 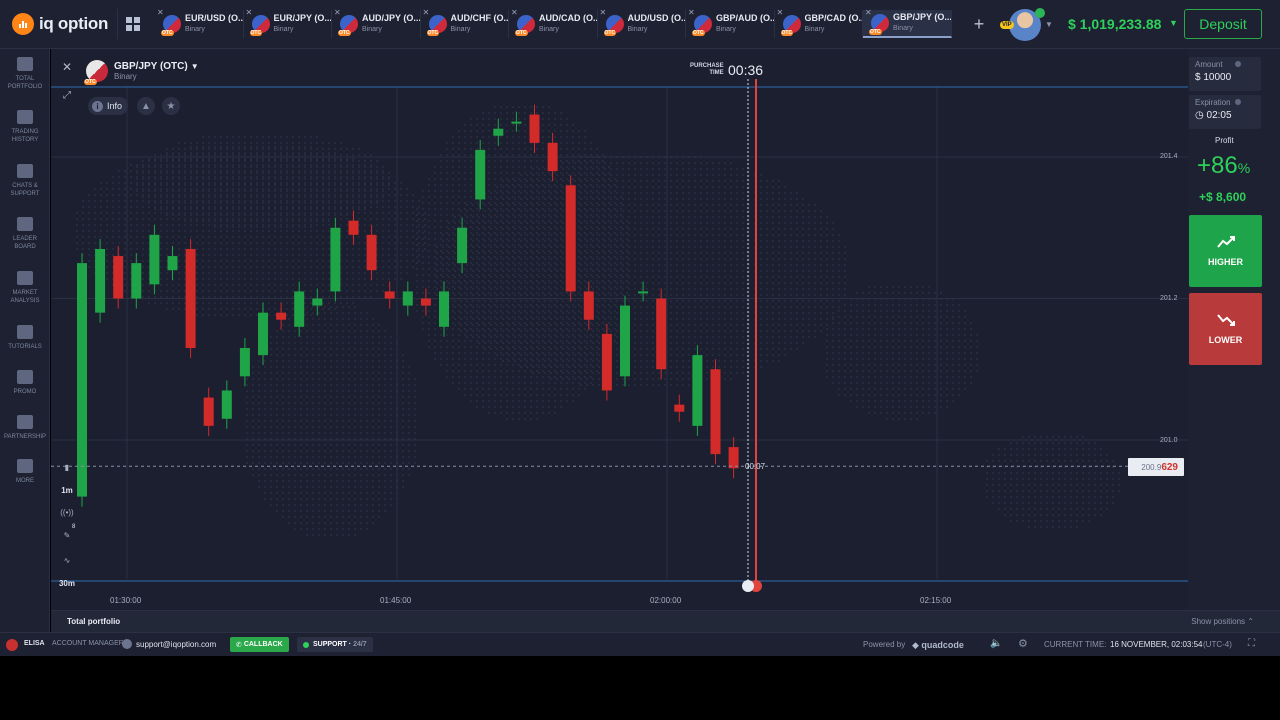 What do you see at coordinates (979, 24) in the screenshot?
I see `add-tab-button: +` at bounding box center [979, 24].